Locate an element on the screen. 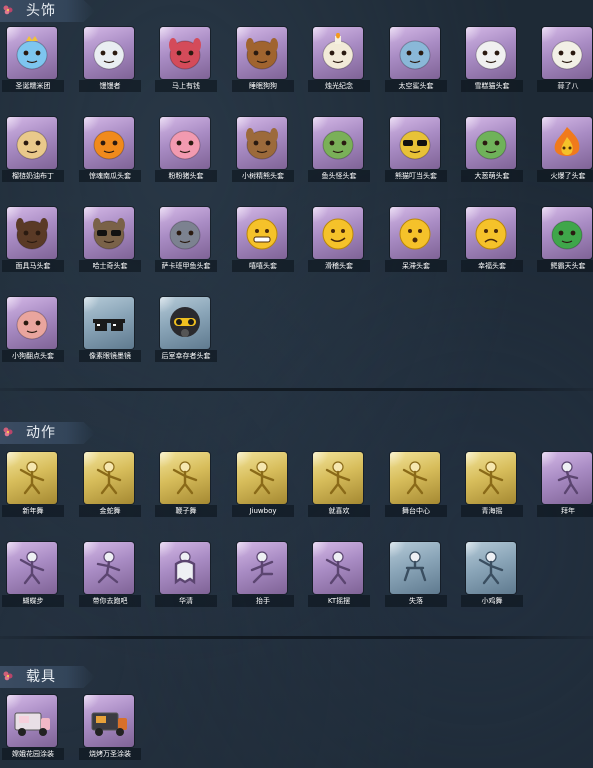 The height and width of the screenshot is (768, 593). inventory-item: 鱼头怪头套 is located at coordinates (339, 151).